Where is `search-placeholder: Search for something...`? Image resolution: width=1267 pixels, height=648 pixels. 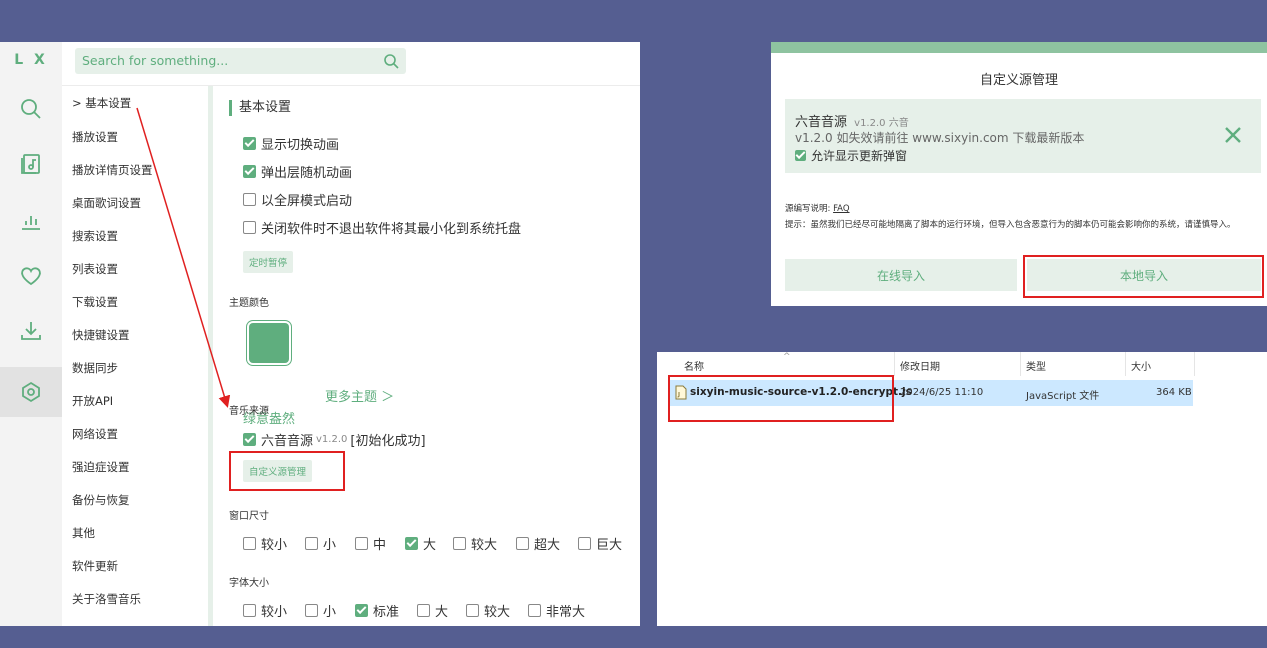
search-placeholder: Search for something... is located at coordinates (155, 60).